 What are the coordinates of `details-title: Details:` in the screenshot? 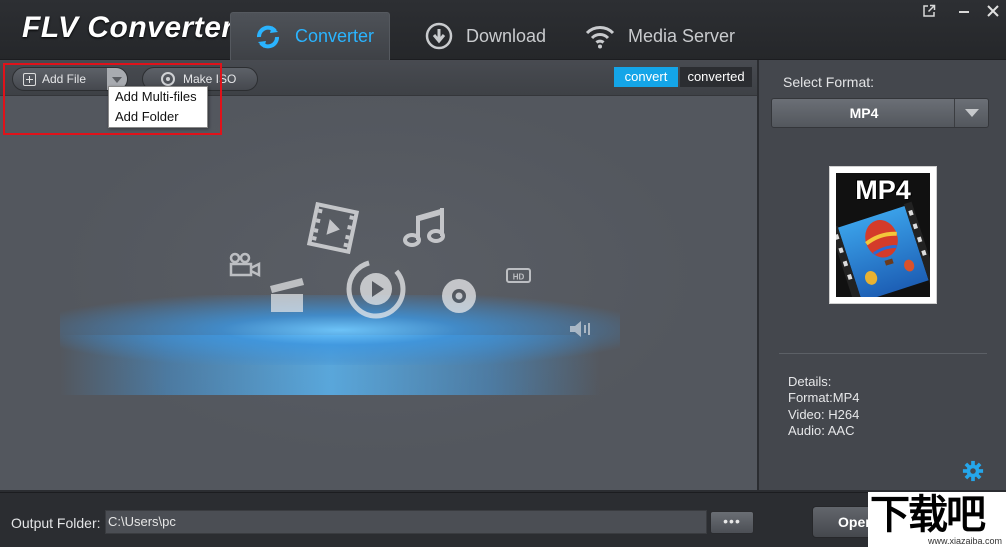 It's located at (810, 381).